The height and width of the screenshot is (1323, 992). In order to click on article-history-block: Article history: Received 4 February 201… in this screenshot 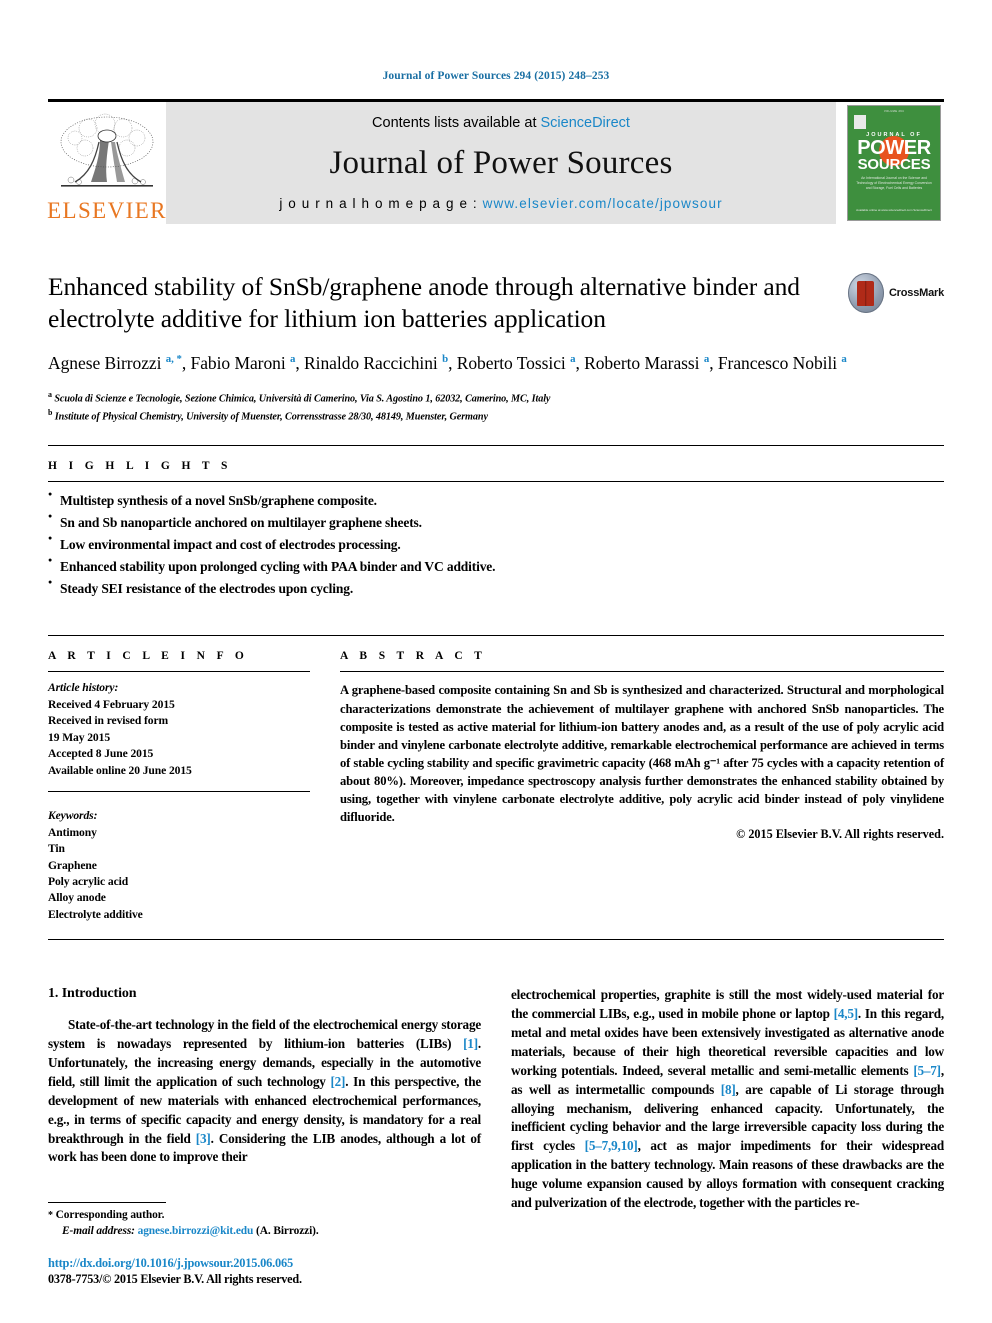, I will do `click(179, 725)`.